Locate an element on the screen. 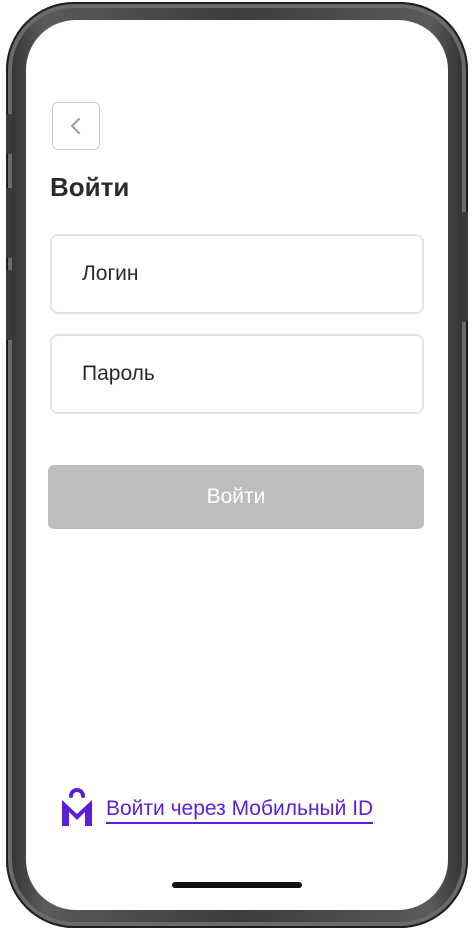 The width and height of the screenshot is (474, 930). login-field is located at coordinates (237, 274).